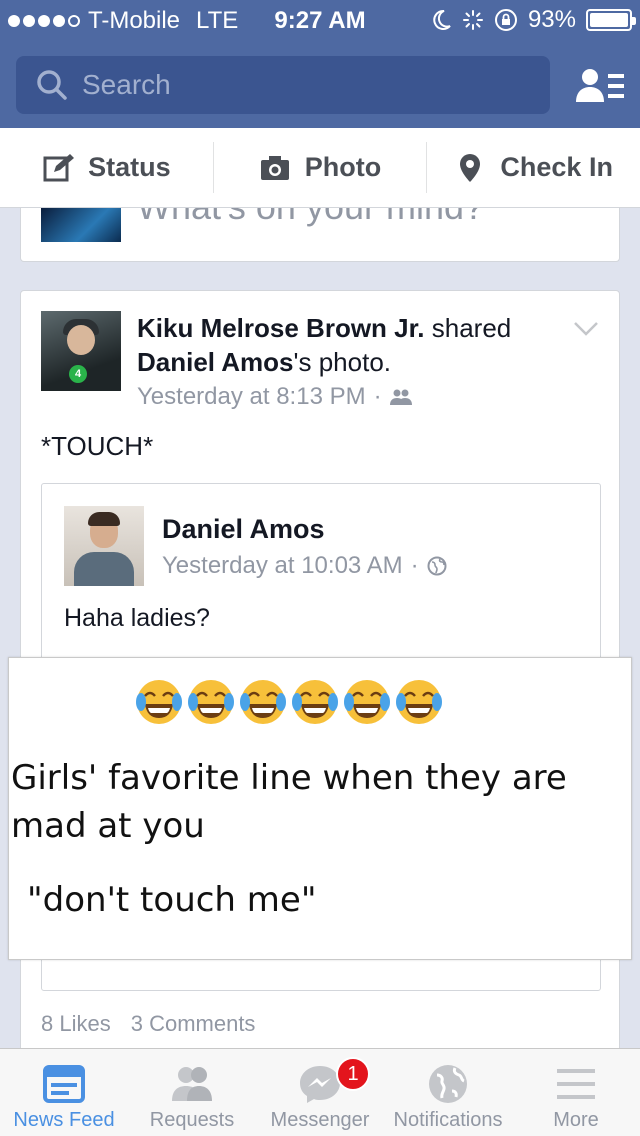 This screenshot has height=1136, width=640. Describe the element at coordinates (468, 328) in the screenshot. I see `post-action: shared` at that location.